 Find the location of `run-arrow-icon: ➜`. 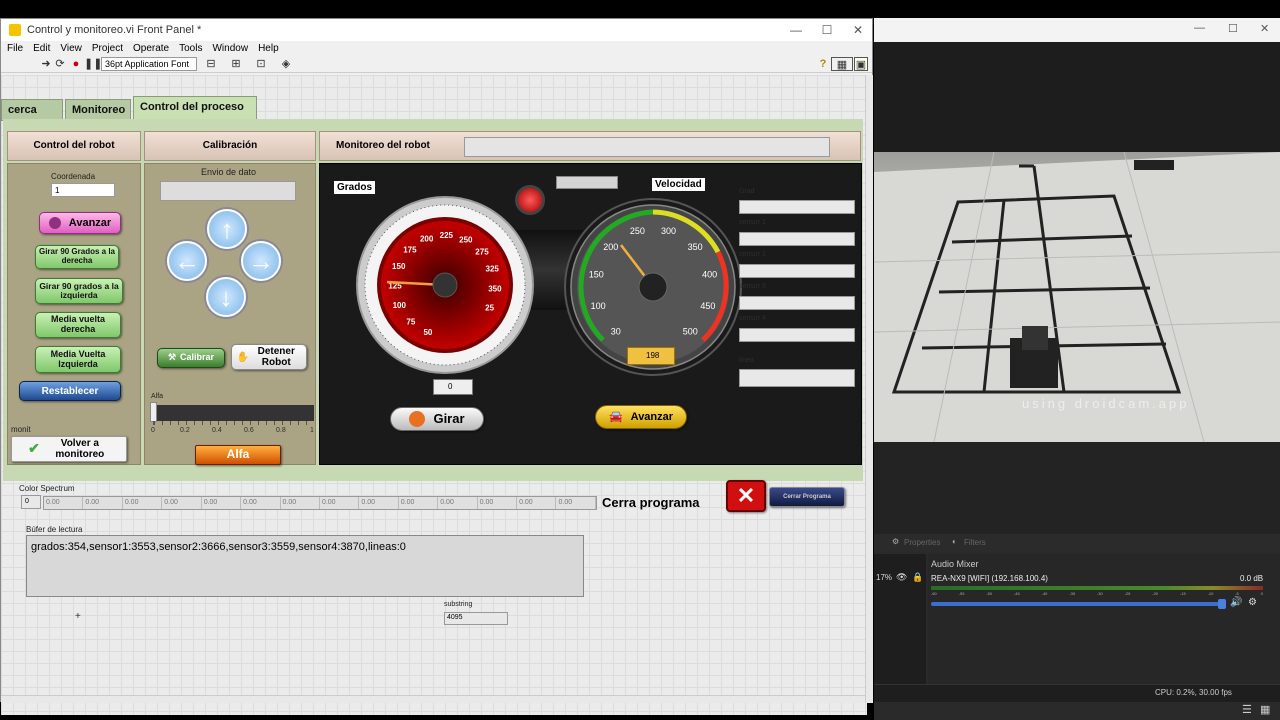

run-arrow-icon: ➜ is located at coordinates (46, 64).